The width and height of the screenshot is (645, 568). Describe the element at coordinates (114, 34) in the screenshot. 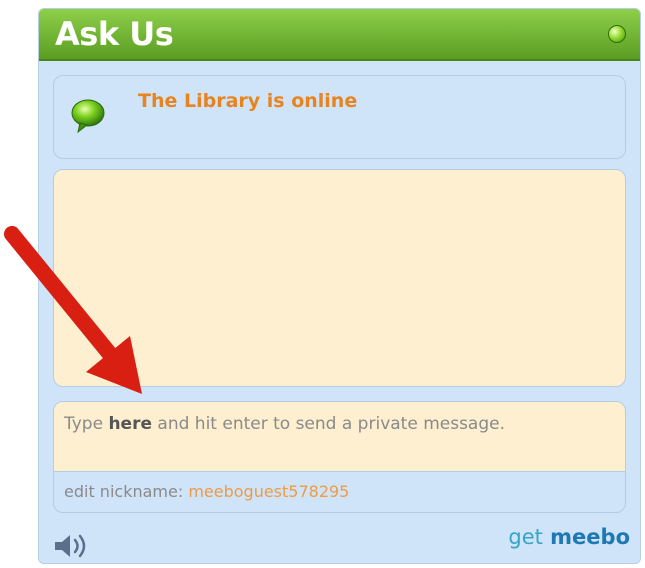

I see `widget-title: Ask Us` at that location.